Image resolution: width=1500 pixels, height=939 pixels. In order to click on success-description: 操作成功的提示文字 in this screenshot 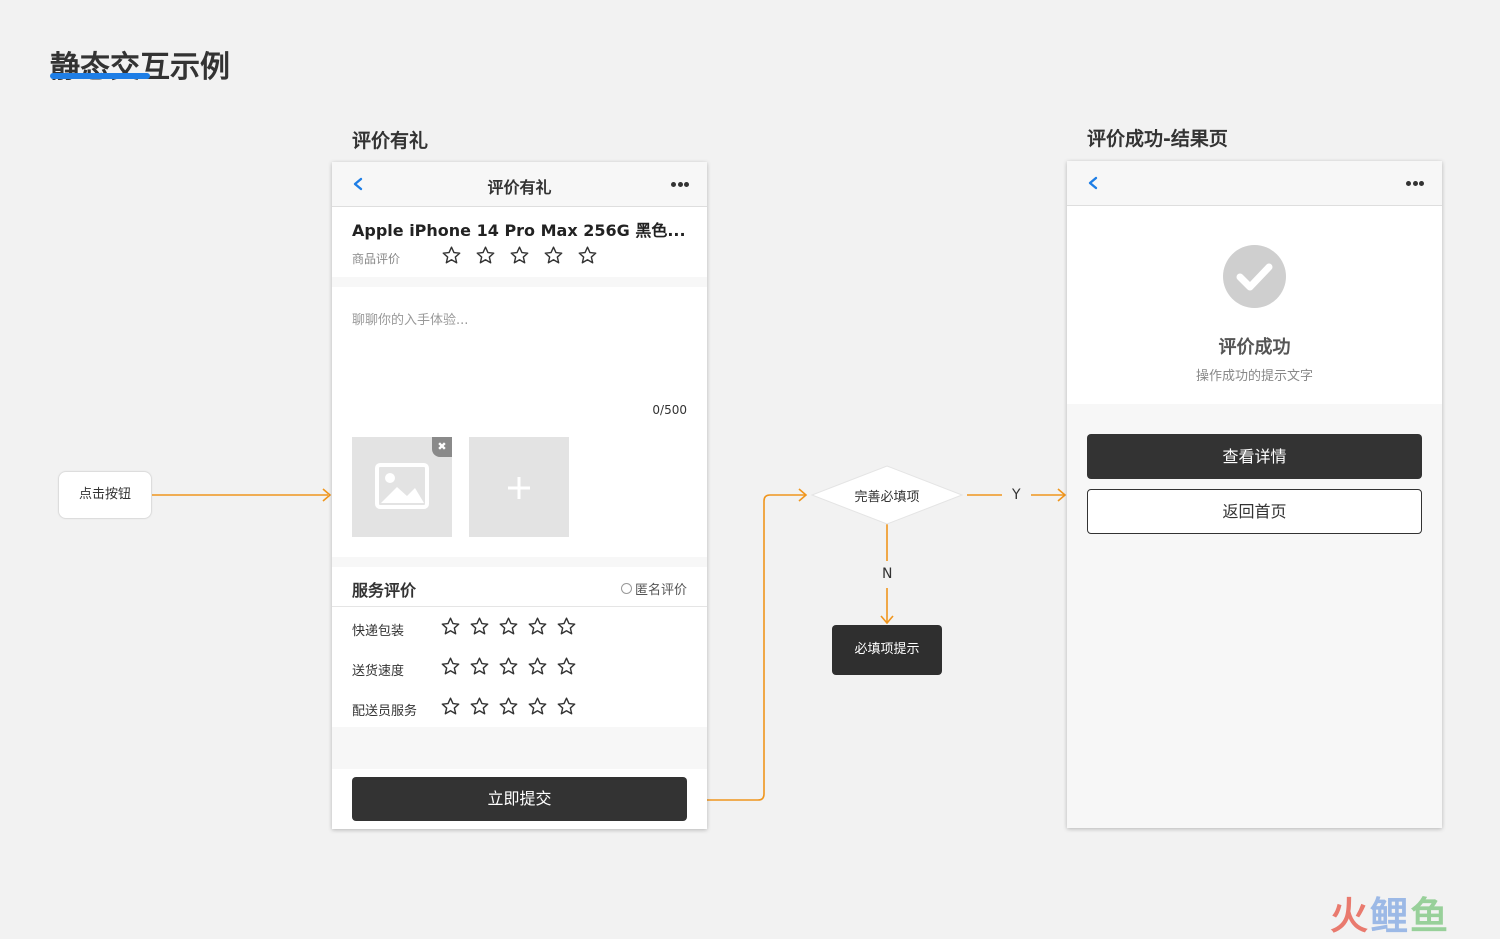, I will do `click(1254, 376)`.